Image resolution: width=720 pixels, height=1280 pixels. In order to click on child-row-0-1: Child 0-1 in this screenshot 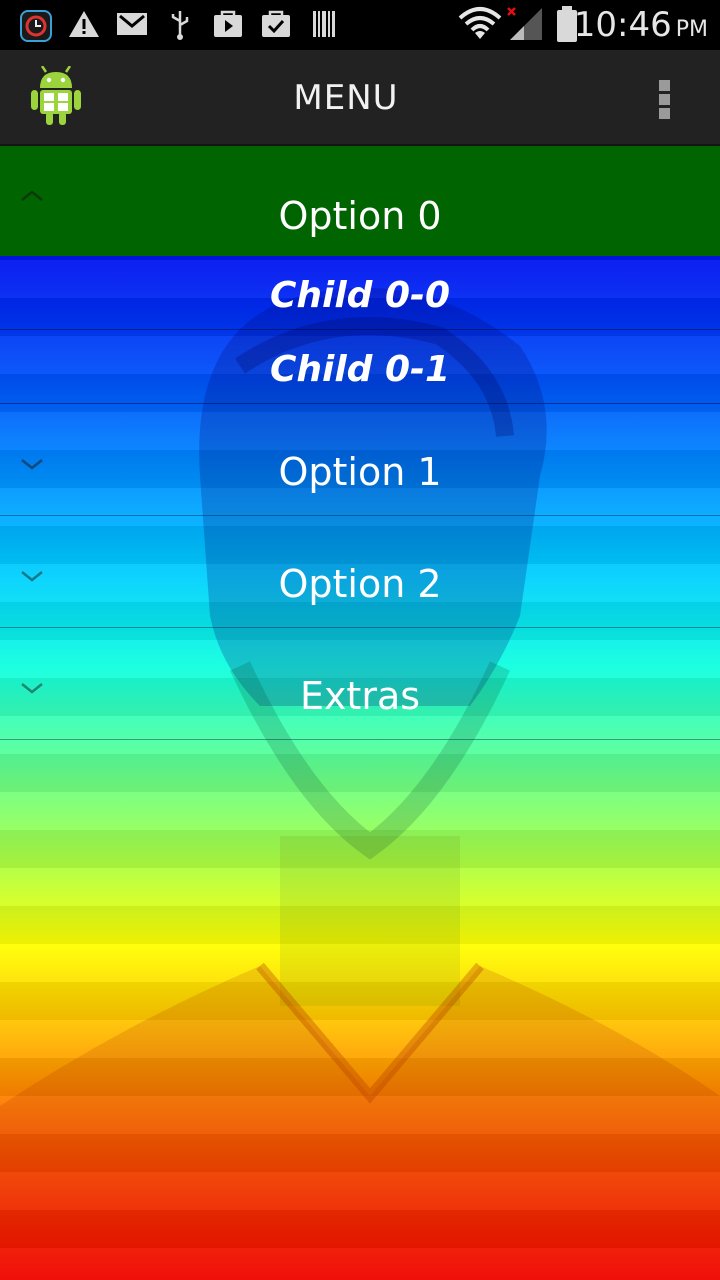, I will do `click(360, 367)`.